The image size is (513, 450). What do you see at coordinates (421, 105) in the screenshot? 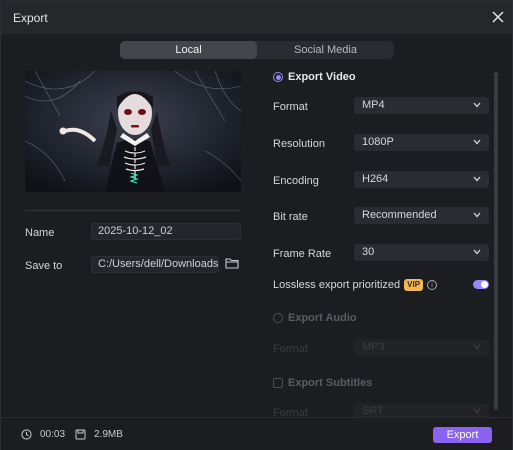
I see `format-select: MP4` at bounding box center [421, 105].